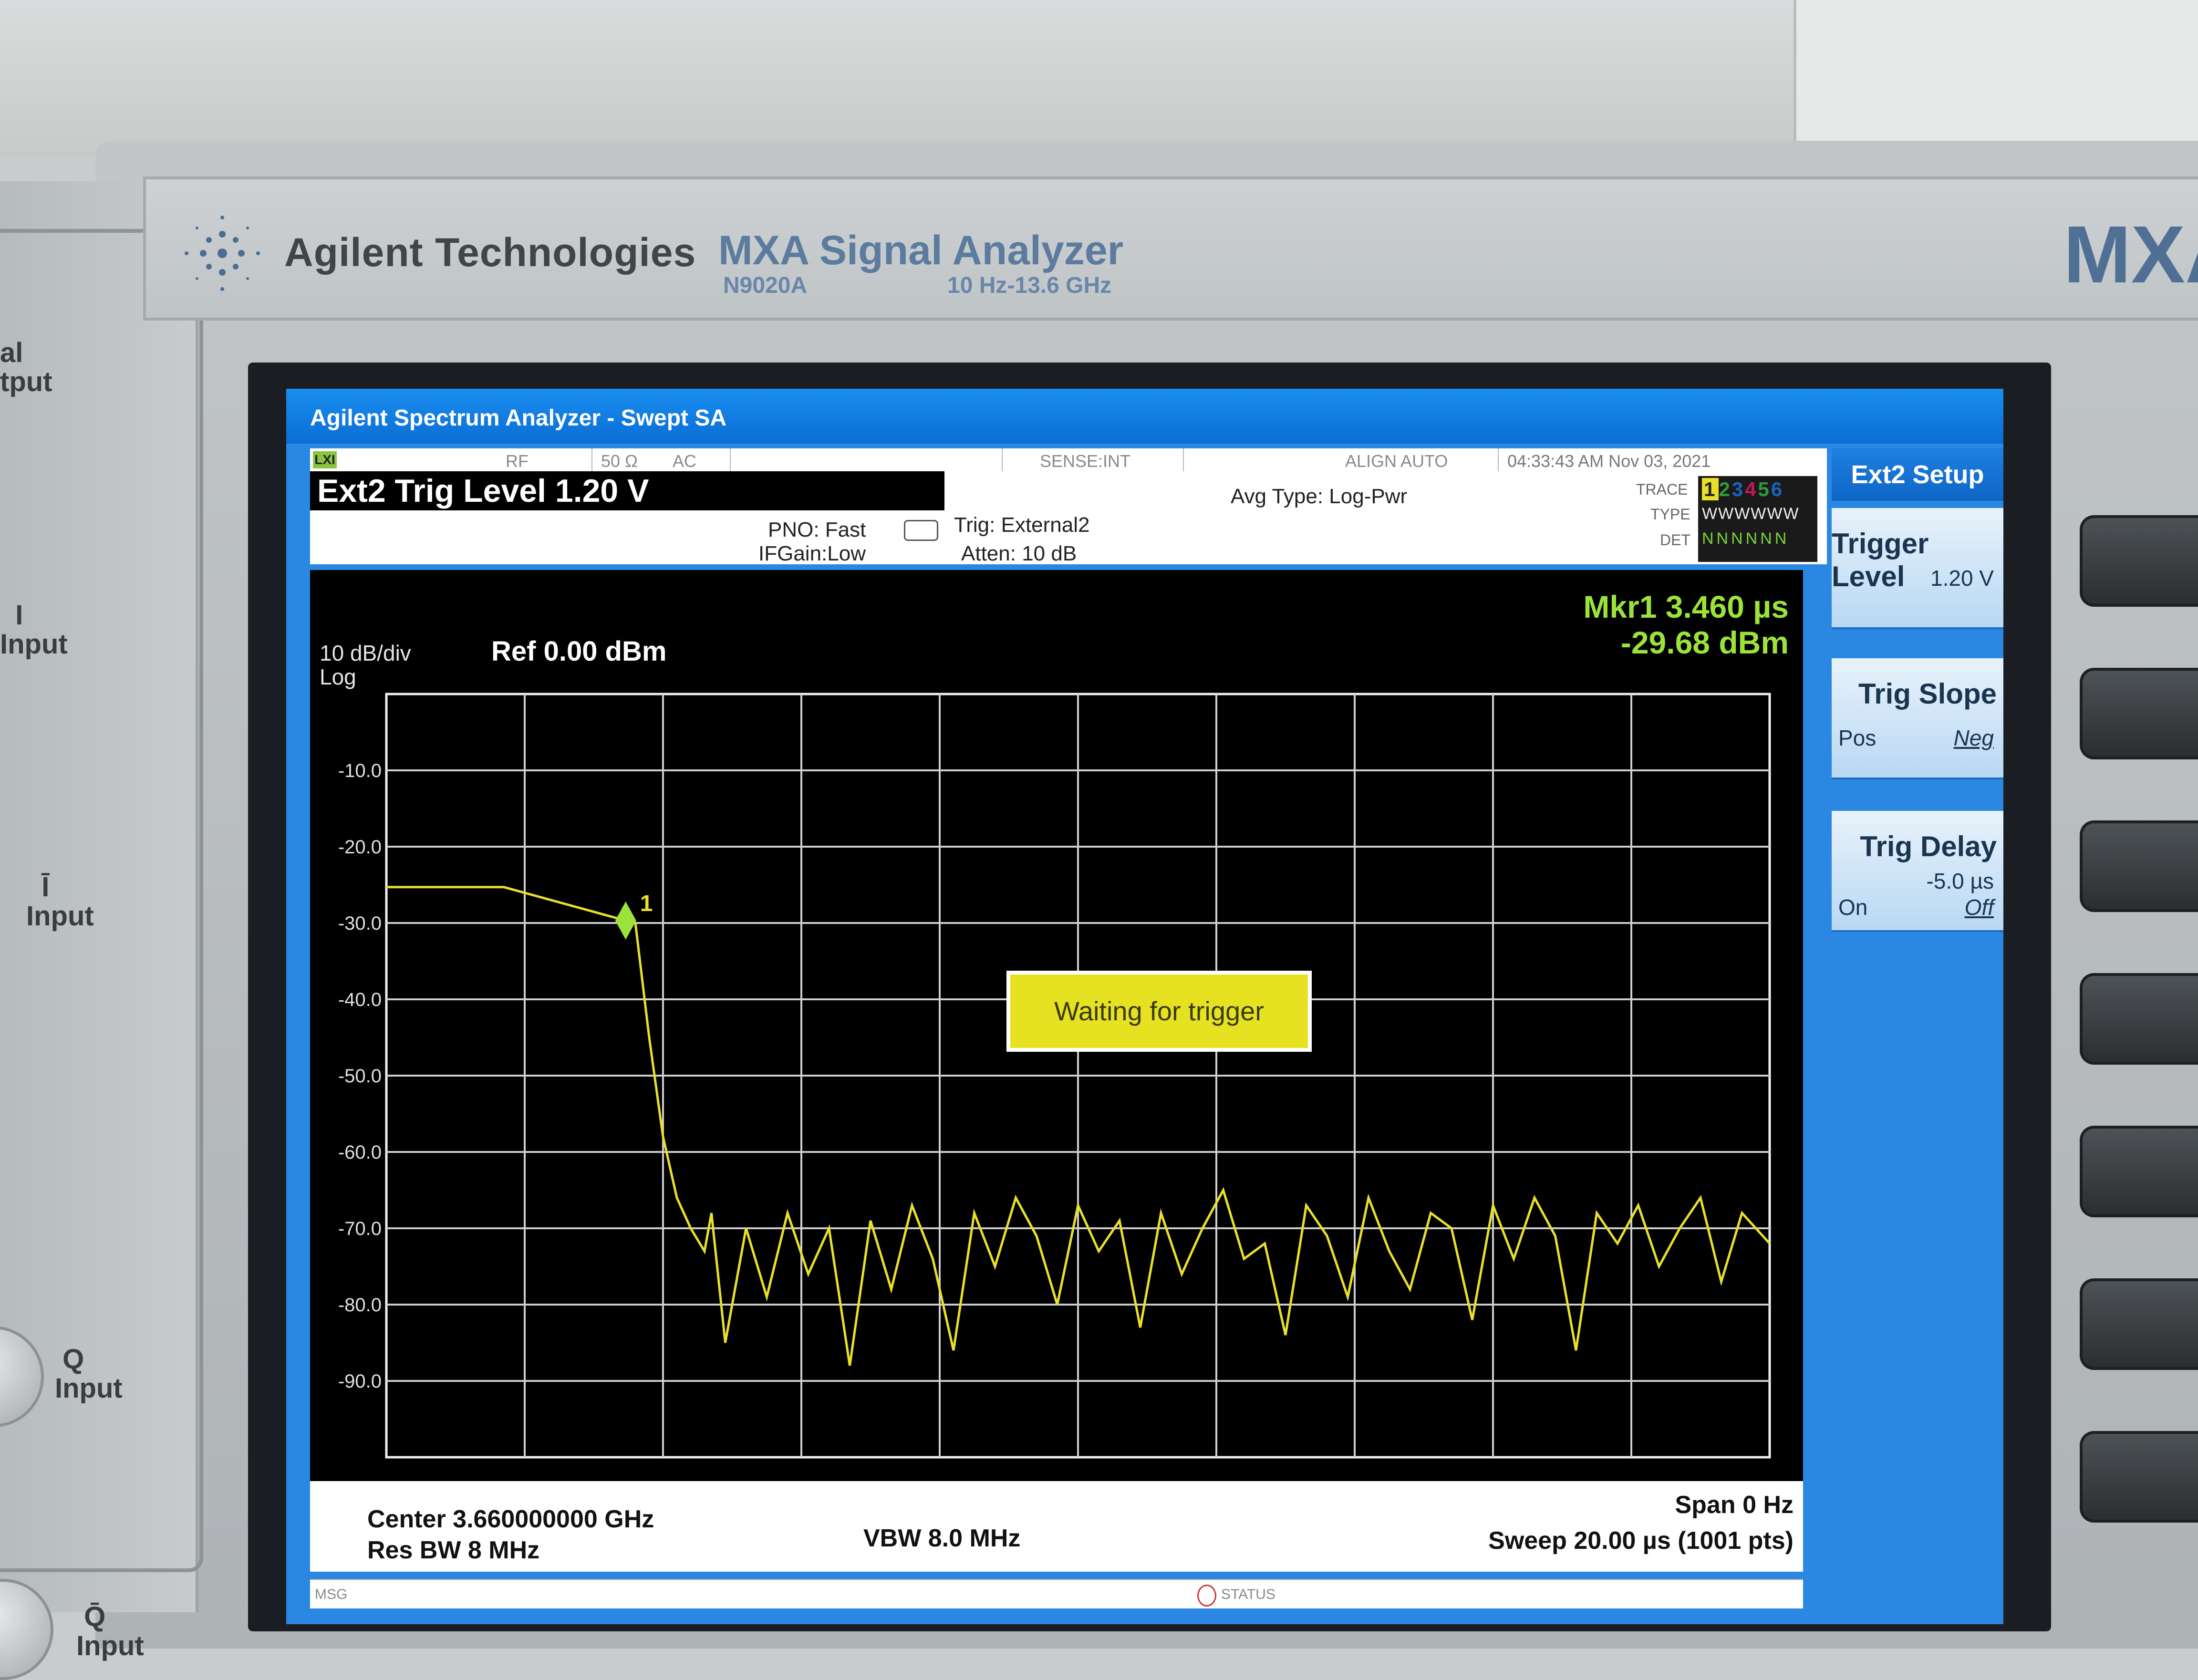 The image size is (2198, 1680). What do you see at coordinates (360, 1076) in the screenshot?
I see `y-tick-label: -50.0` at bounding box center [360, 1076].